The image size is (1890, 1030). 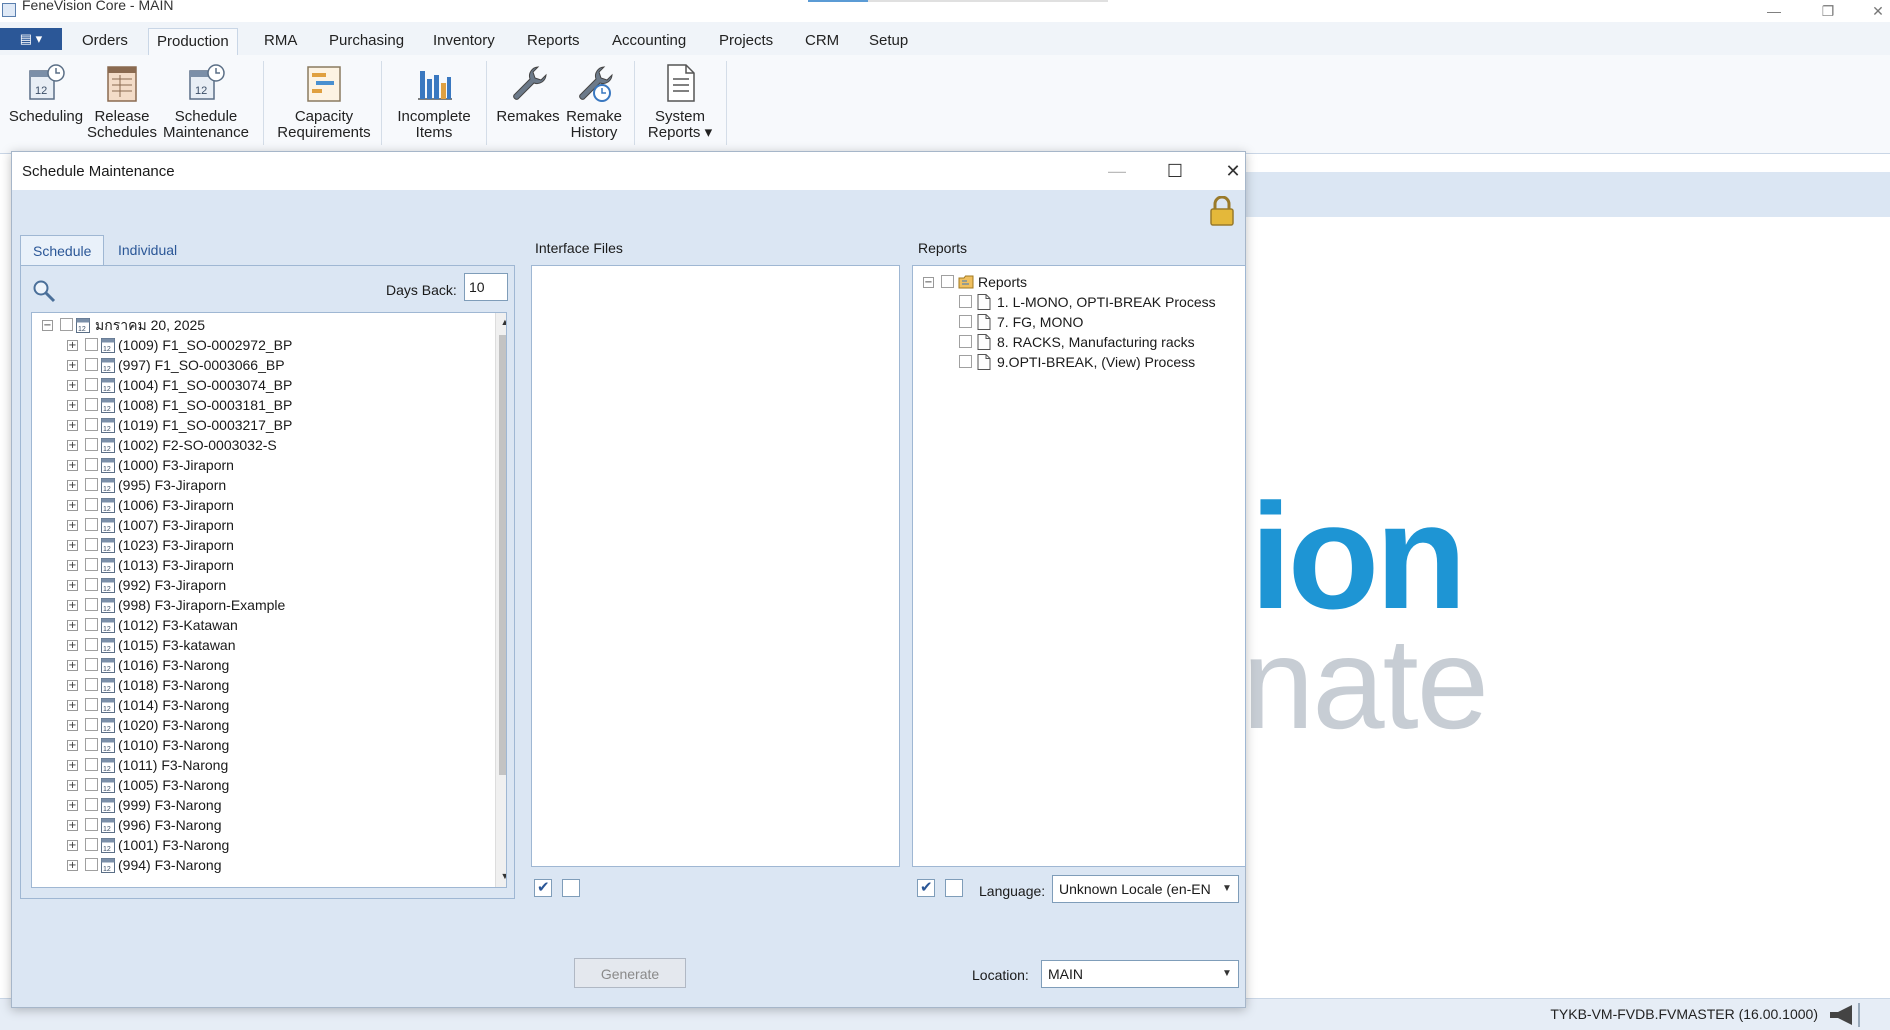 I want to click on tree-row: +12 (996) F3-Narong, so click(x=262, y=825).